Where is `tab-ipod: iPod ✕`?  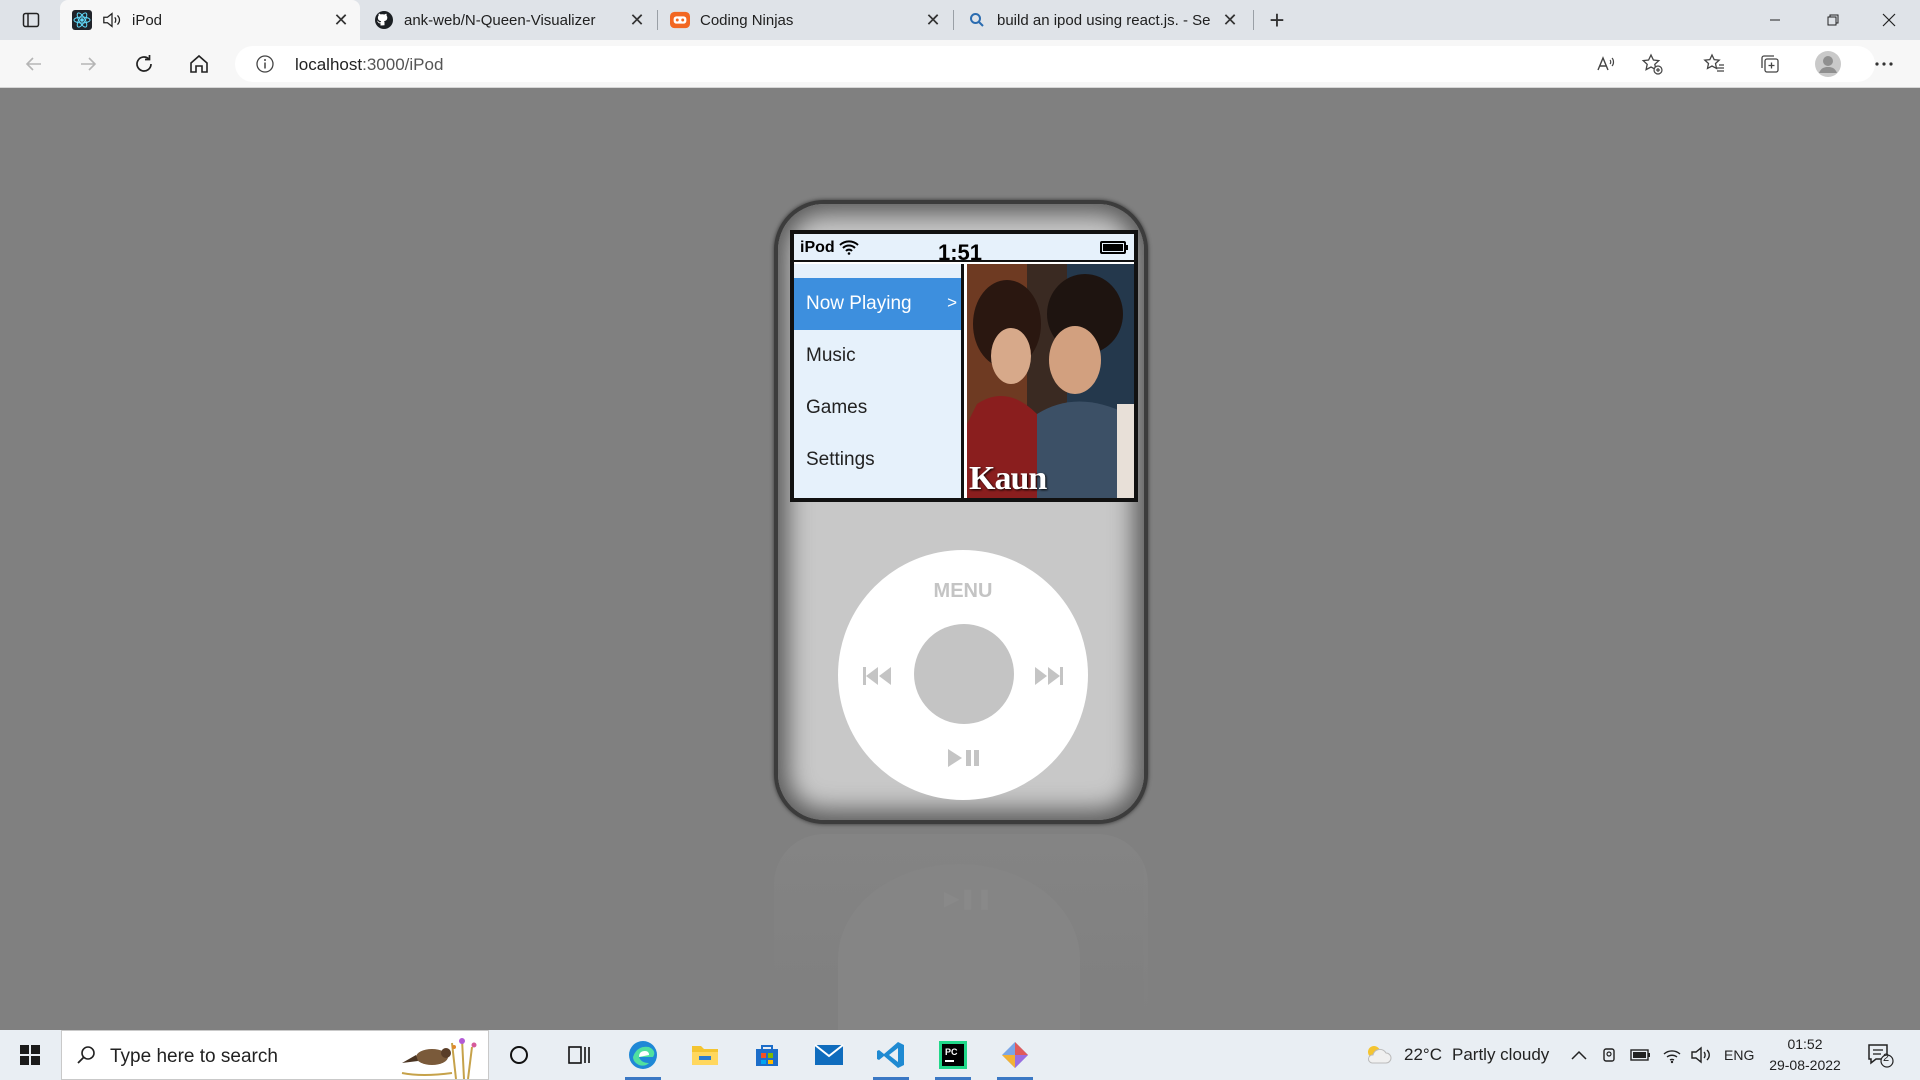 tab-ipod: iPod ✕ is located at coordinates (210, 20).